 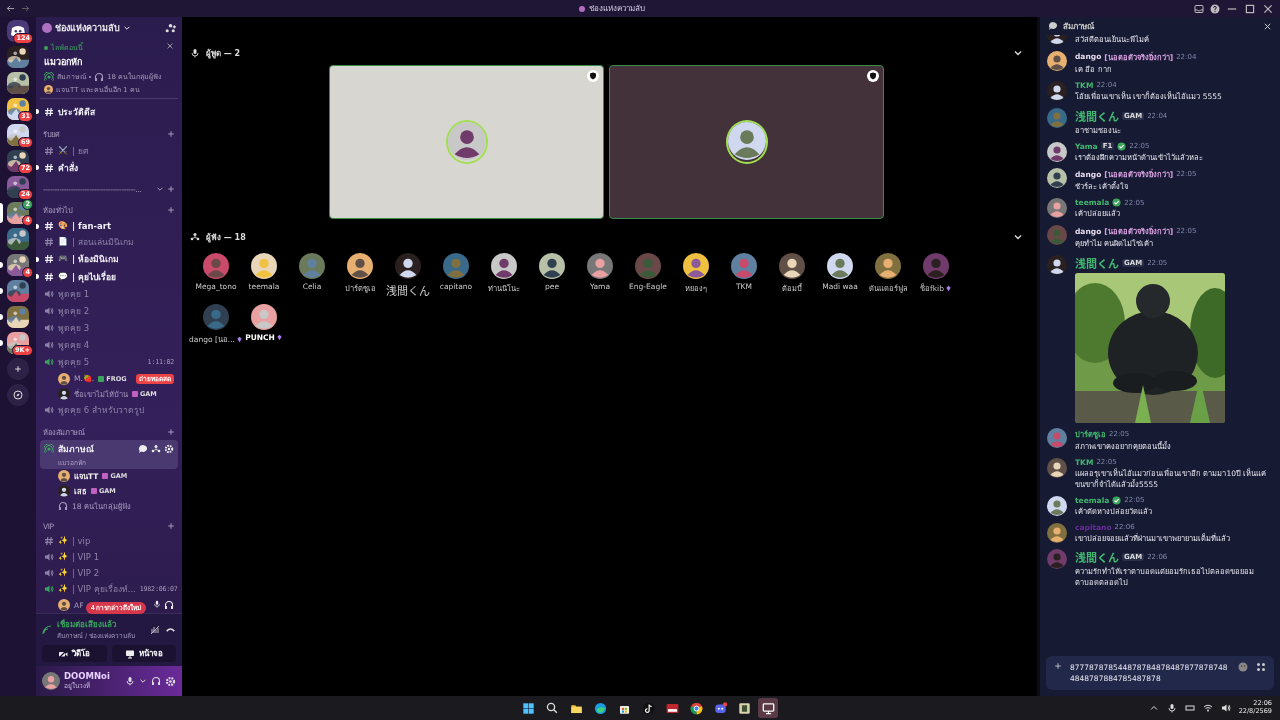 What do you see at coordinates (80, 151) in the screenshot?
I see `channel-name: | ยศ` at bounding box center [80, 151].